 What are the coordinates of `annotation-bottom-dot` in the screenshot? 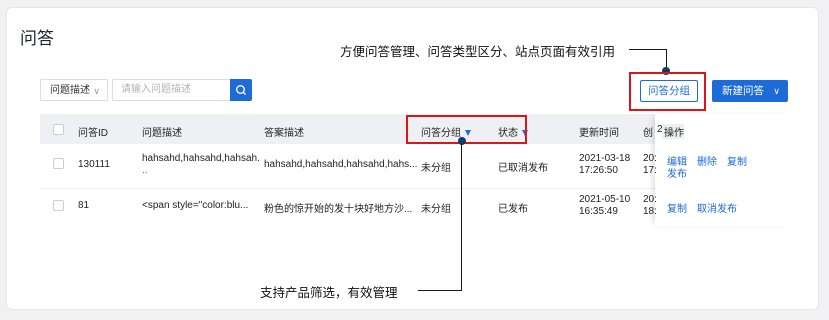 It's located at (462, 141).